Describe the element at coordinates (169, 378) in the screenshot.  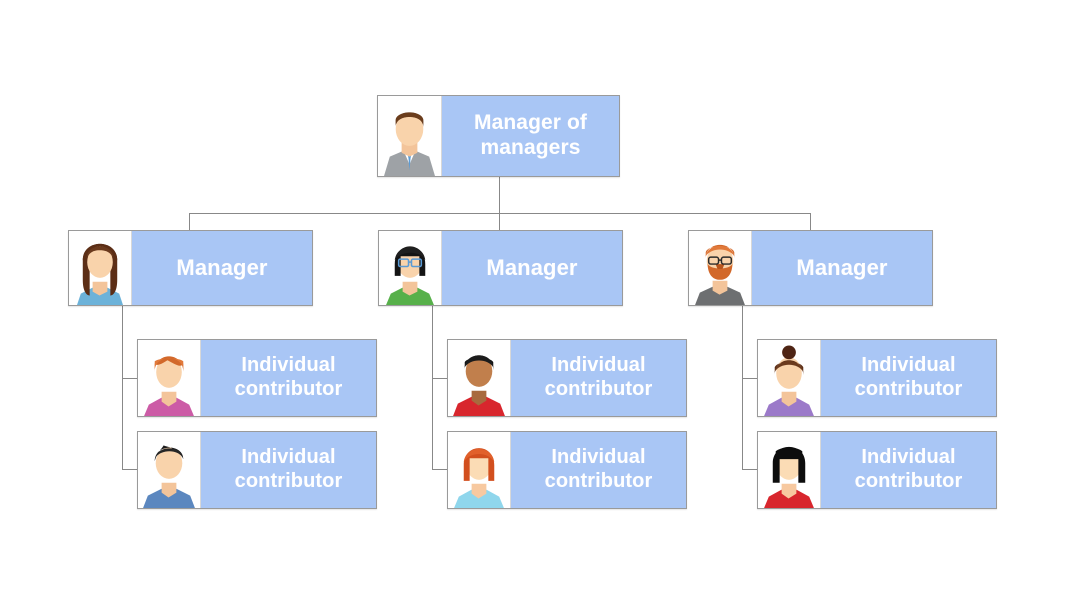
I see `avatar-woman-short-auburn-hair-pink-top` at that location.